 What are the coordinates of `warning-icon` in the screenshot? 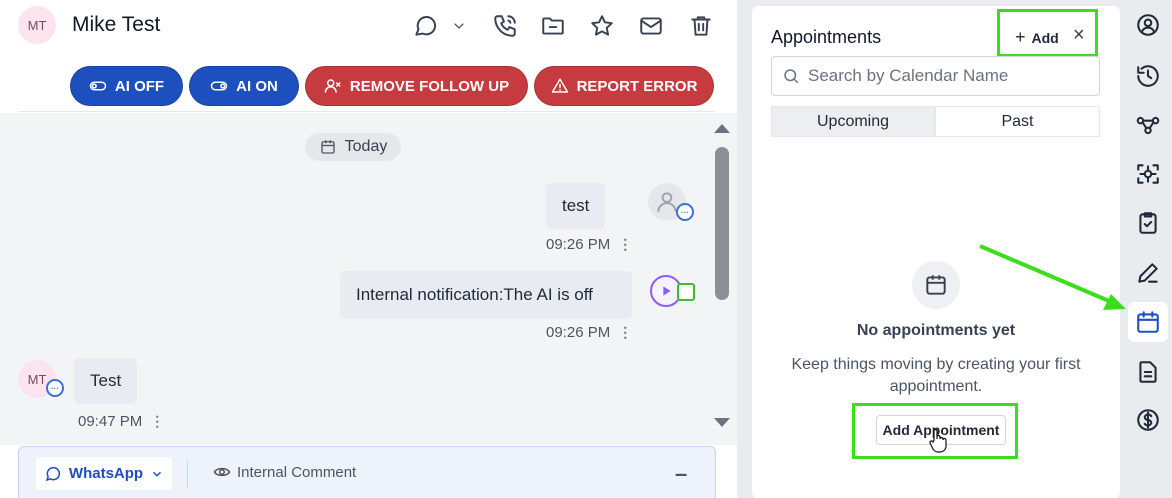 It's located at (559, 85).